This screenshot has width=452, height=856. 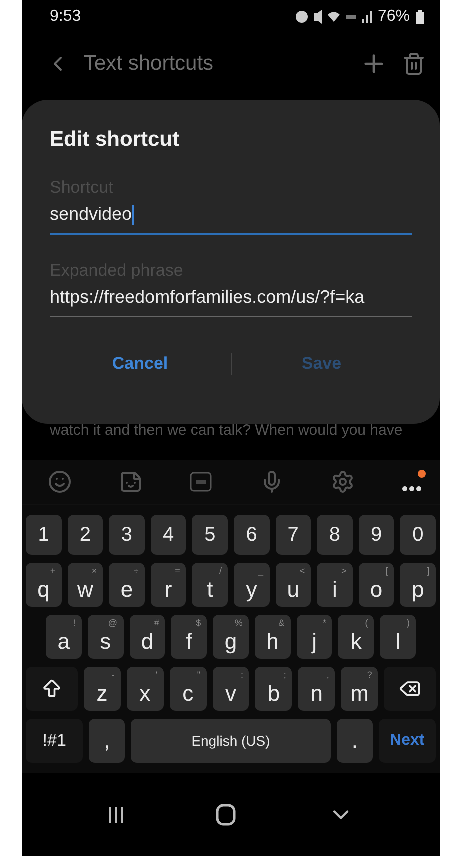 What do you see at coordinates (394, 17) in the screenshot?
I see `battery-percent: 76%` at bounding box center [394, 17].